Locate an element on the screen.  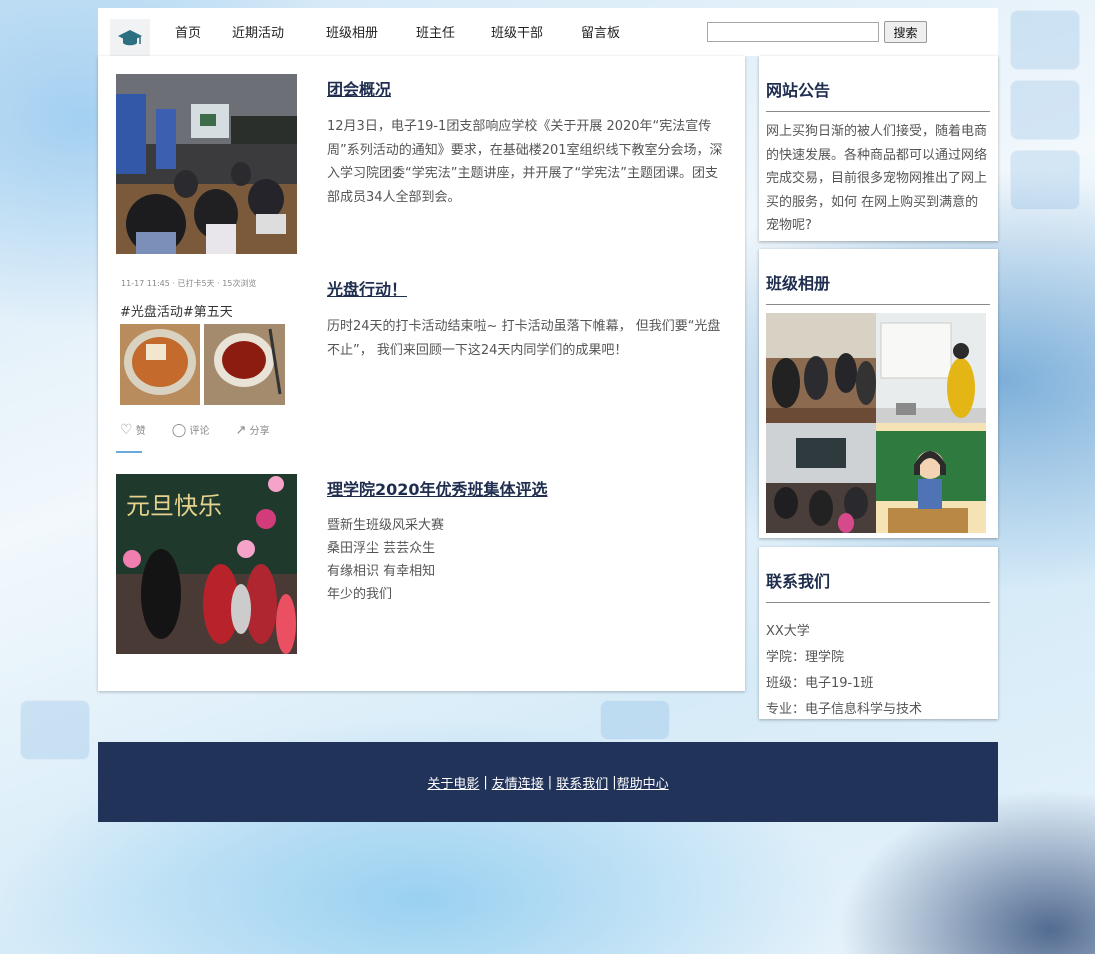
contact-university: XX大学 is located at coordinates (788, 631).